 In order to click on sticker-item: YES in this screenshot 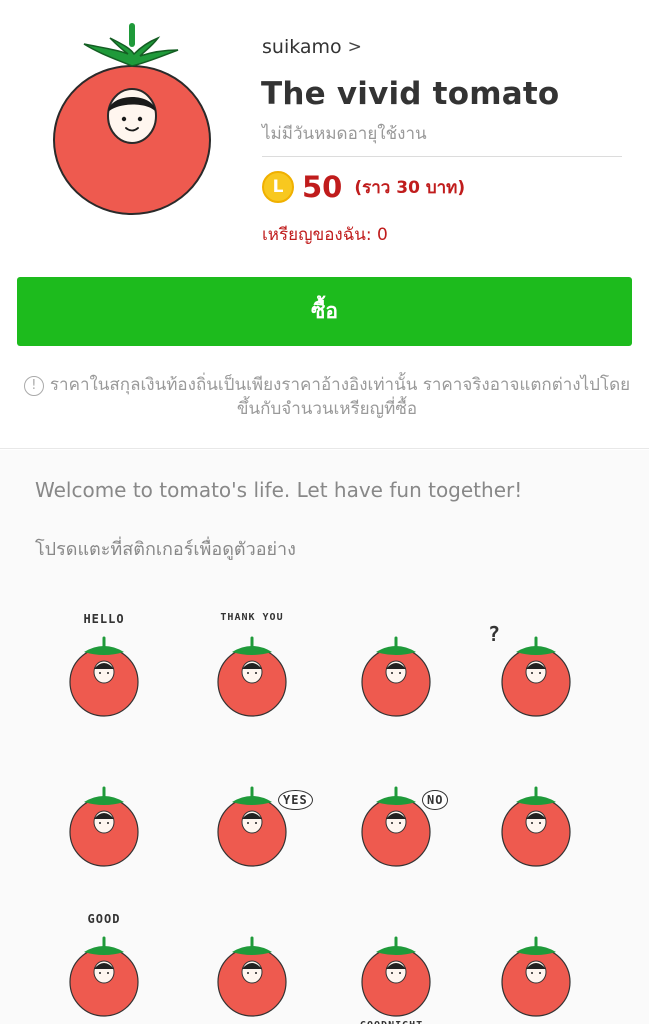, I will do `click(252, 820)`.